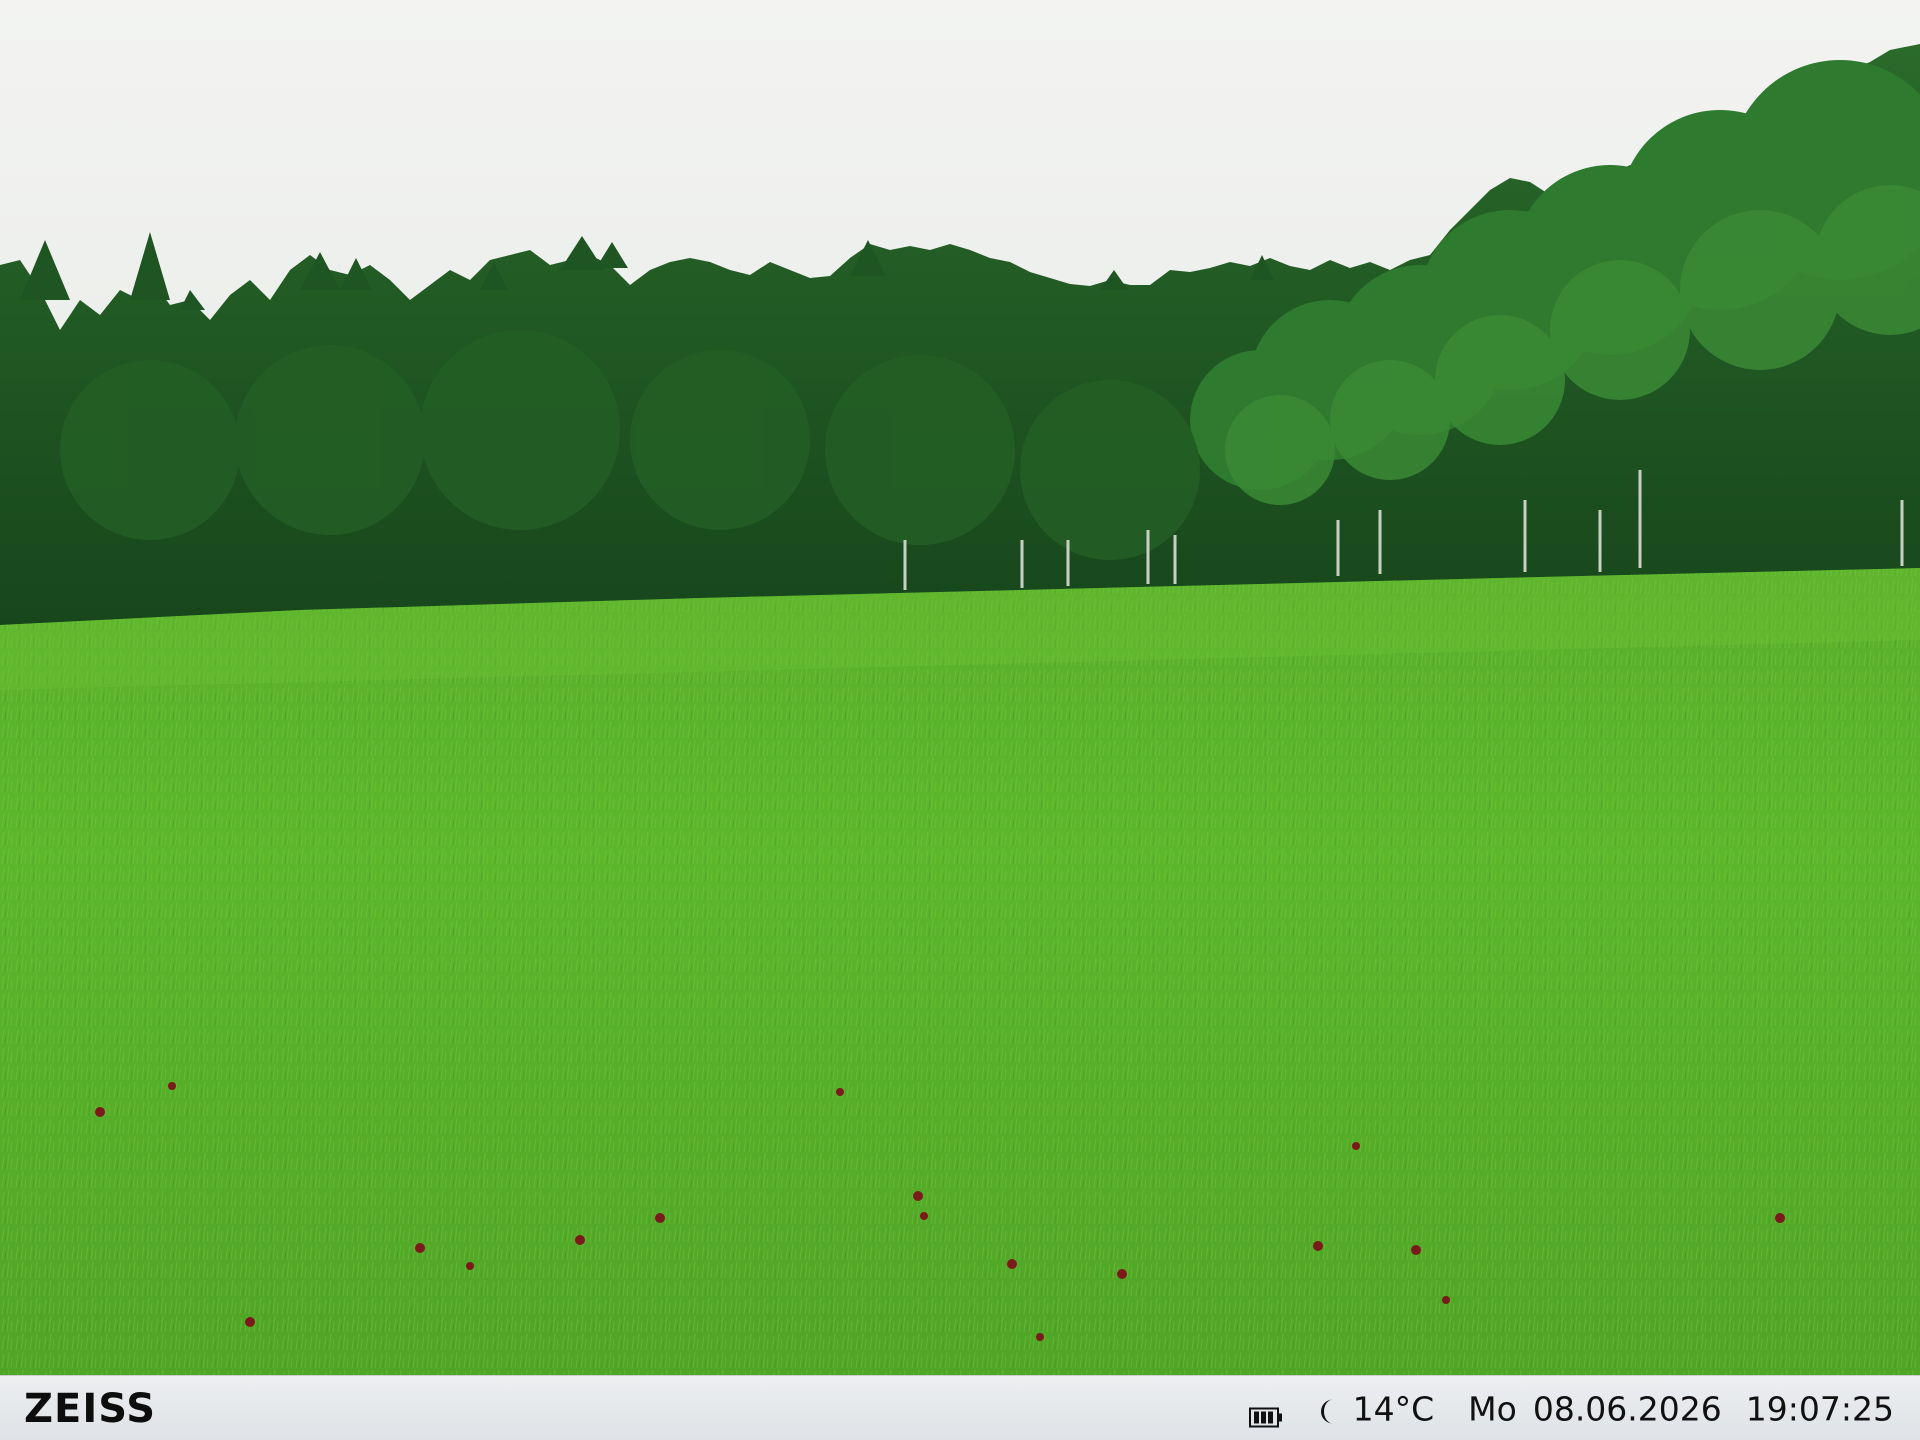 Image resolution: width=1920 pixels, height=1440 pixels. Describe the element at coordinates (1627, 1408) in the screenshot. I see `date-readout: 08.06.2026` at that location.